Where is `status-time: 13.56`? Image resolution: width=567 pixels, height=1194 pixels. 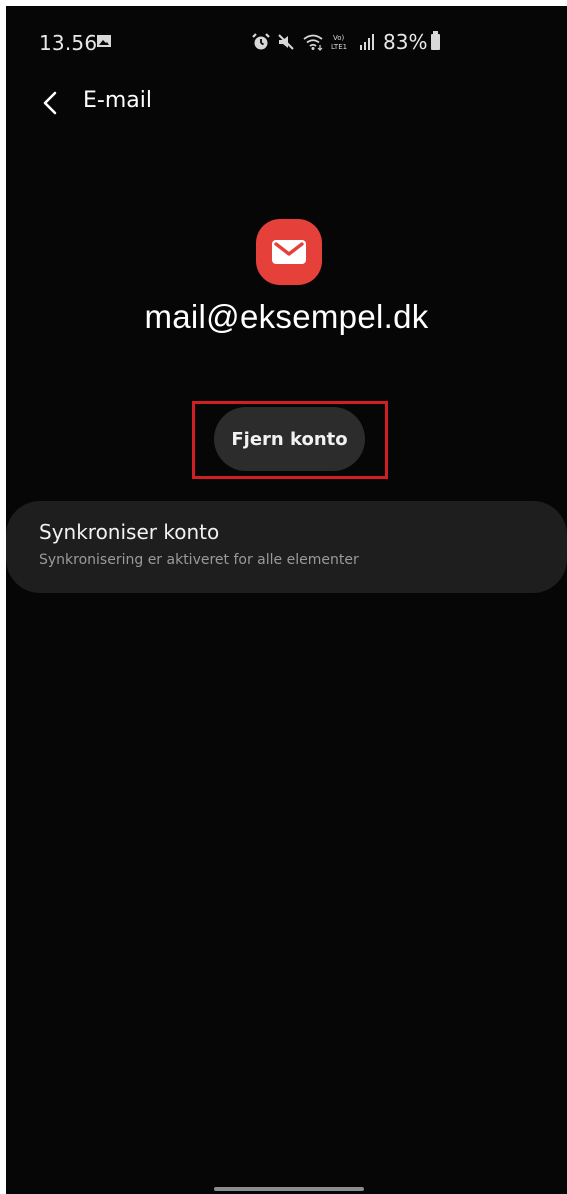
status-time: 13.56 is located at coordinates (68, 43).